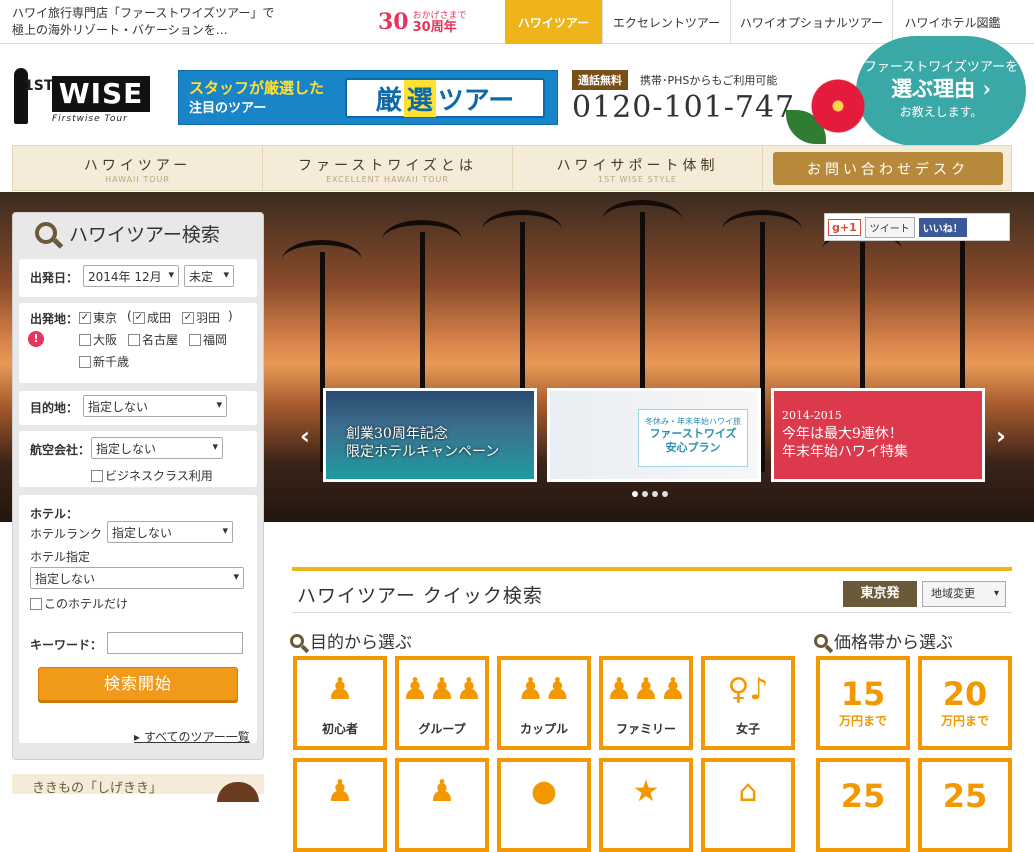 Image resolution: width=1034 pixels, height=852 pixels. What do you see at coordinates (66, 534) in the screenshot?
I see `hotel-rank-label: ホテルランク` at bounding box center [66, 534].